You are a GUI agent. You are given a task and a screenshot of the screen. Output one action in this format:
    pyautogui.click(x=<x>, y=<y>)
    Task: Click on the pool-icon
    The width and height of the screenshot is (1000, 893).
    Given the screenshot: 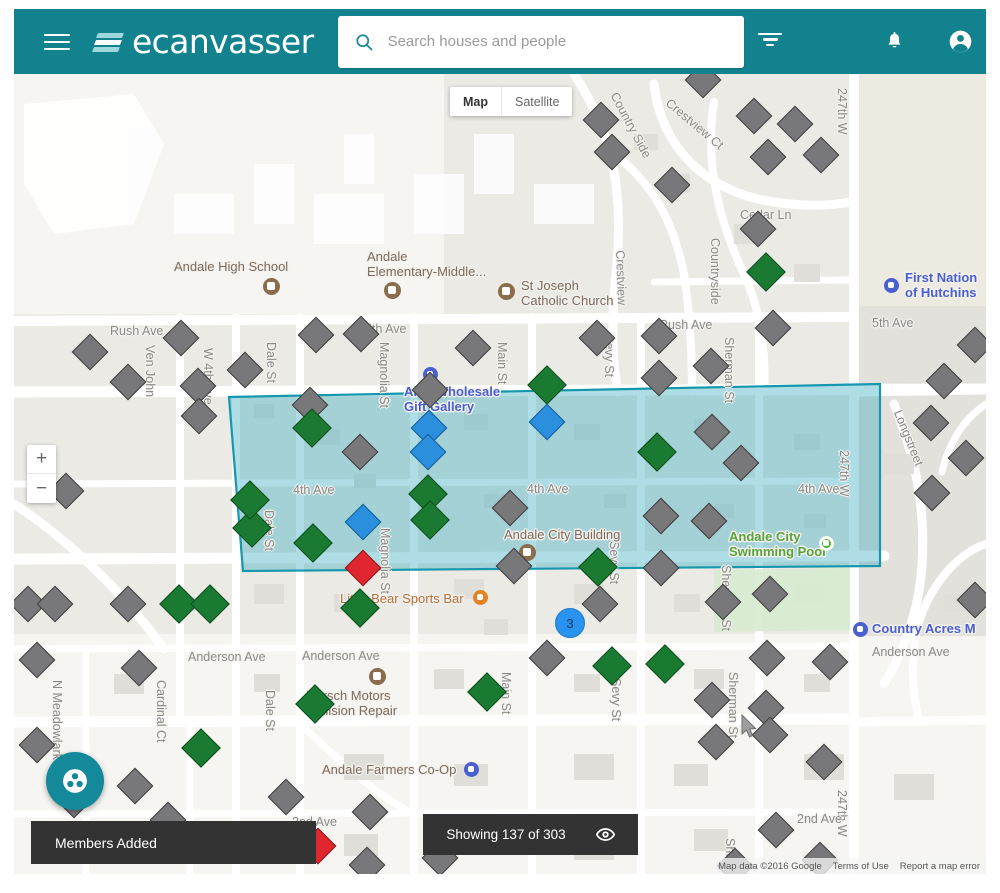 What is the action you would take?
    pyautogui.click(x=826, y=543)
    